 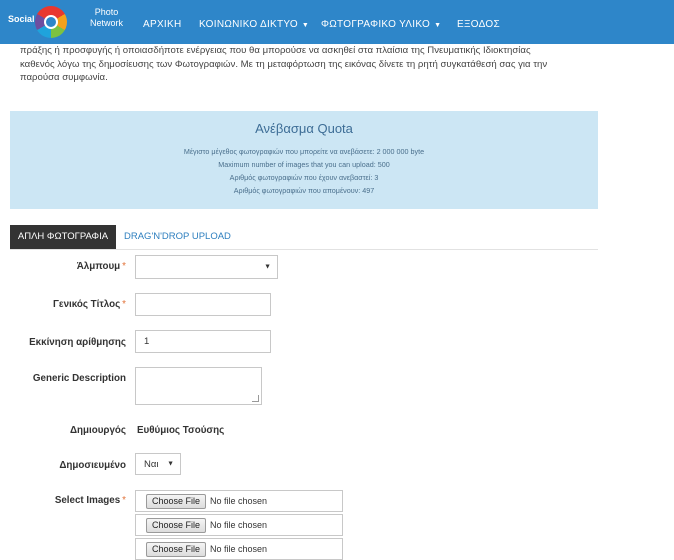 I want to click on numbering-start-input: 1, so click(x=203, y=341).